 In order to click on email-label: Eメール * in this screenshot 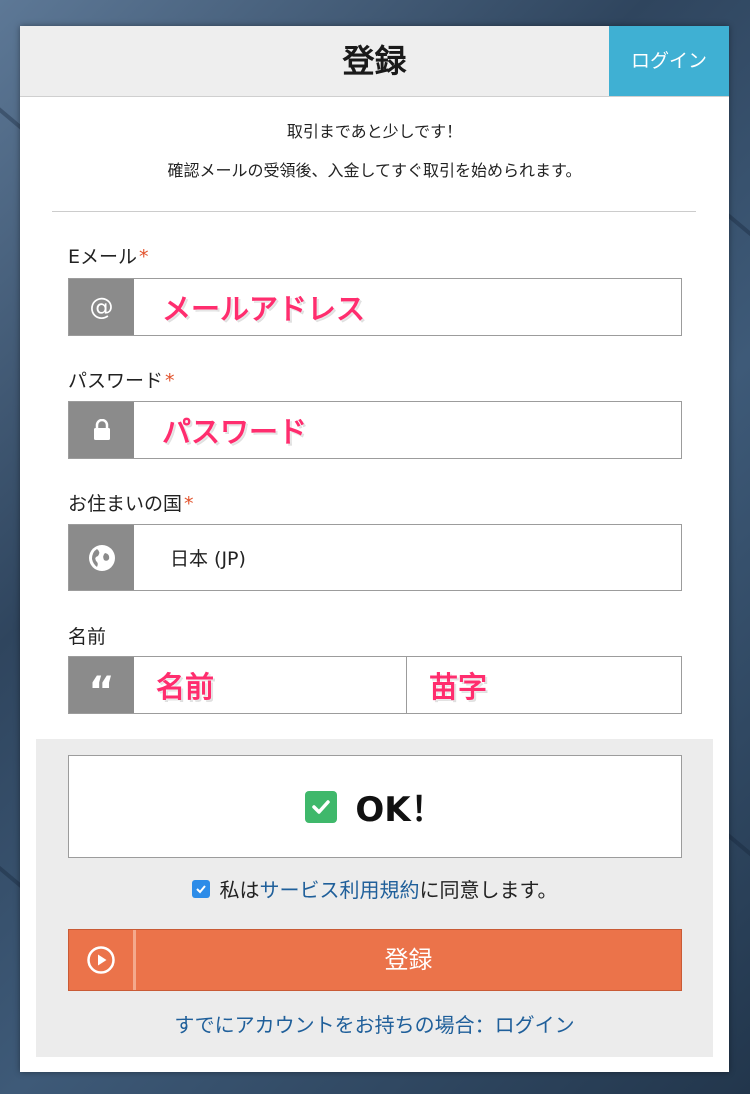, I will do `click(108, 255)`.